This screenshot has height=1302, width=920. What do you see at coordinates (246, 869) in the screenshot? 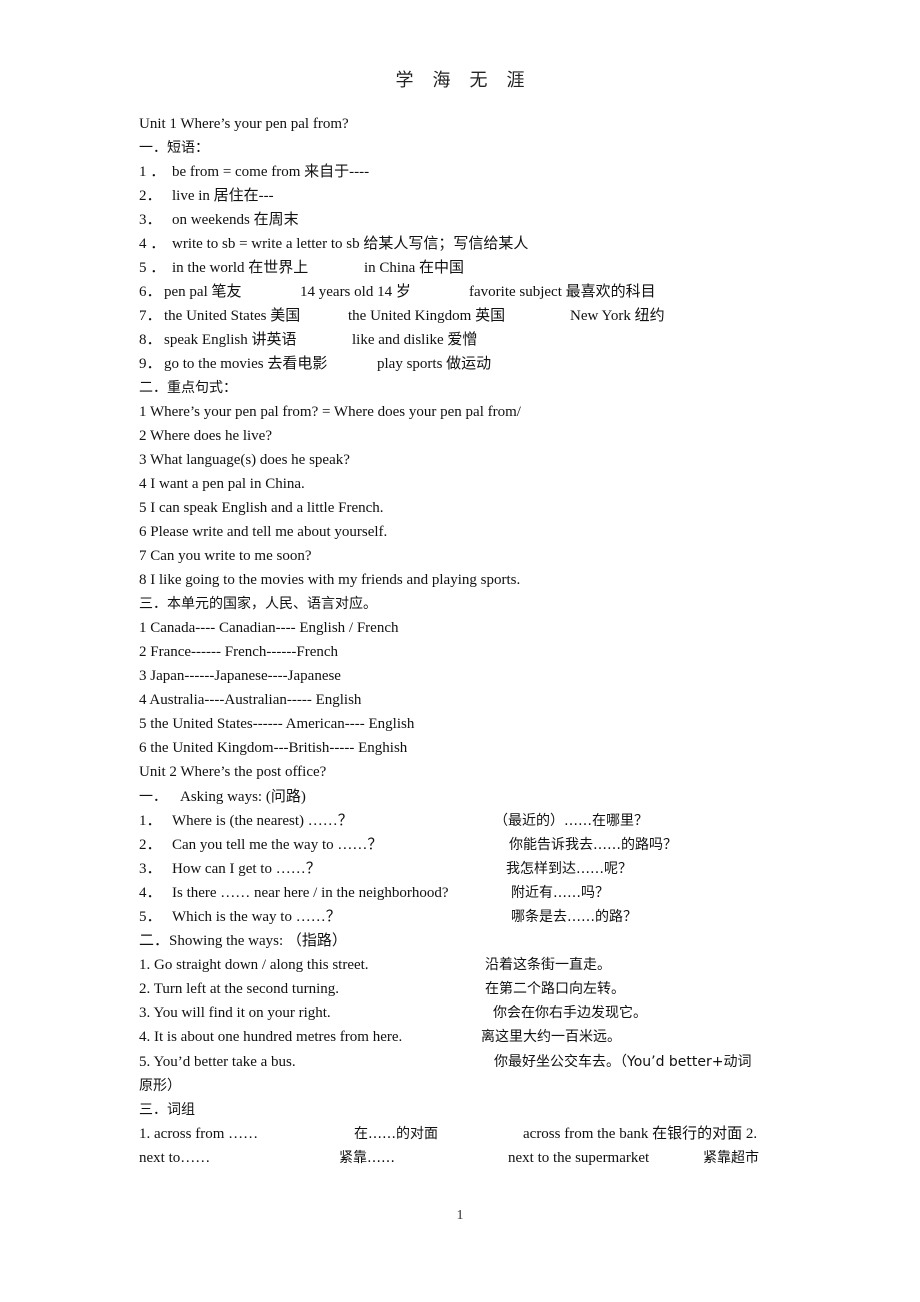
I see `item-english: How can I get to ……？` at bounding box center [246, 869].